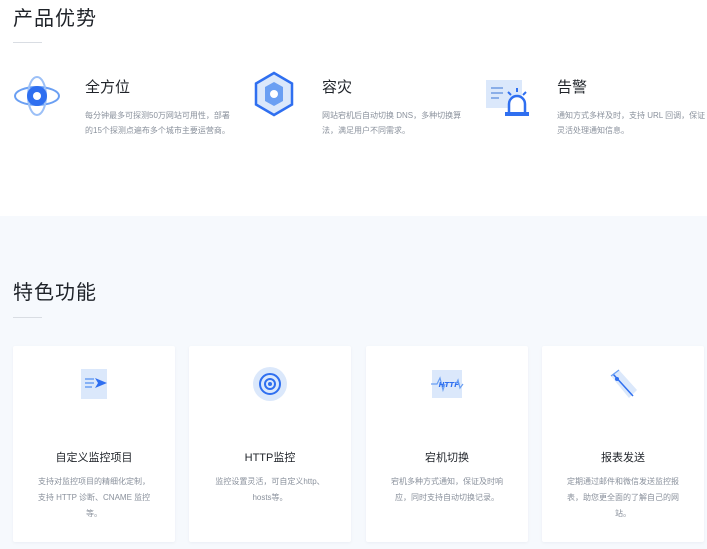 The width and height of the screenshot is (707, 549). Describe the element at coordinates (572, 87) in the screenshot. I see `advantage-title: 告警` at that location.